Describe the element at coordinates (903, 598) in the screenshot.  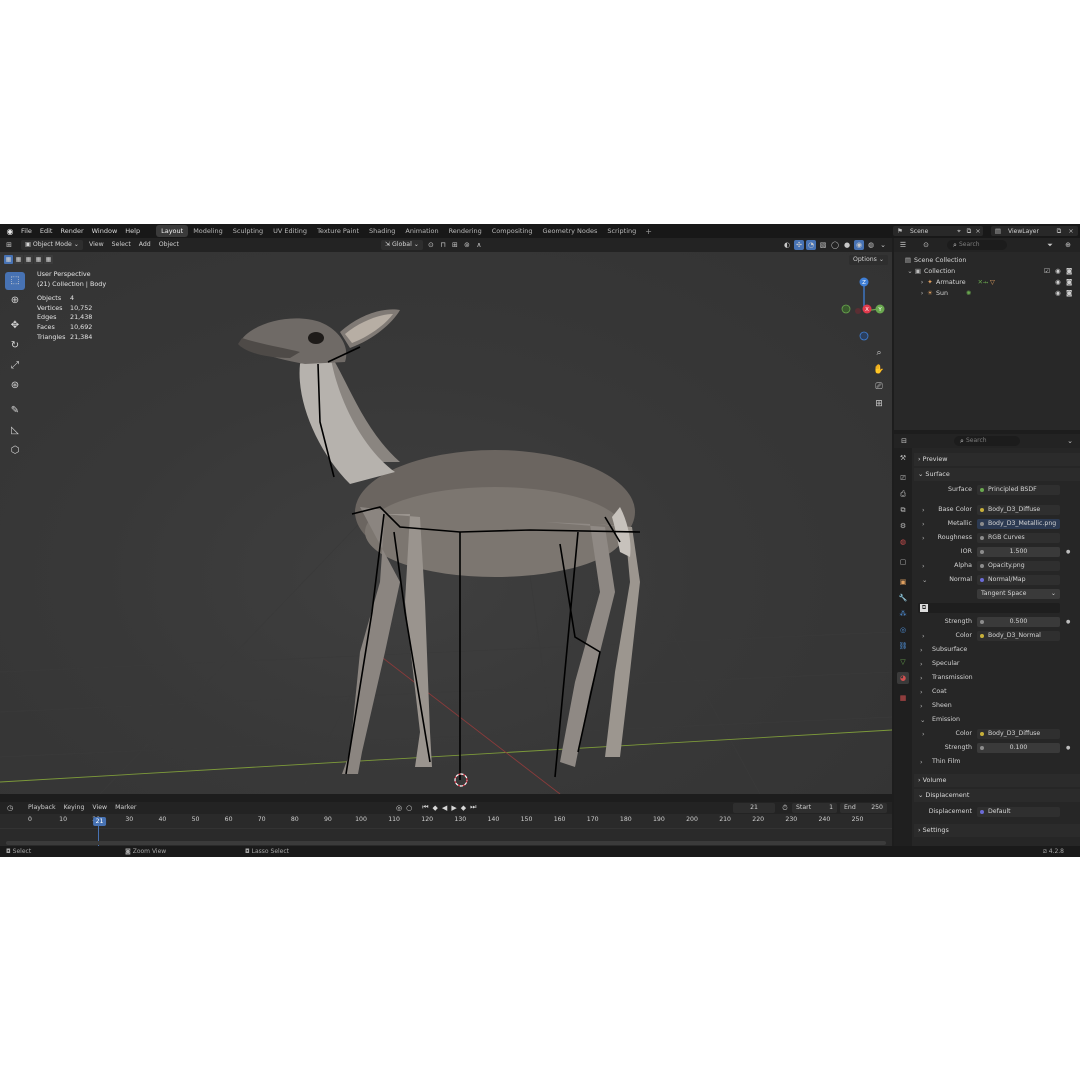
I see `modifier-tab-icon: 🔧` at that location.